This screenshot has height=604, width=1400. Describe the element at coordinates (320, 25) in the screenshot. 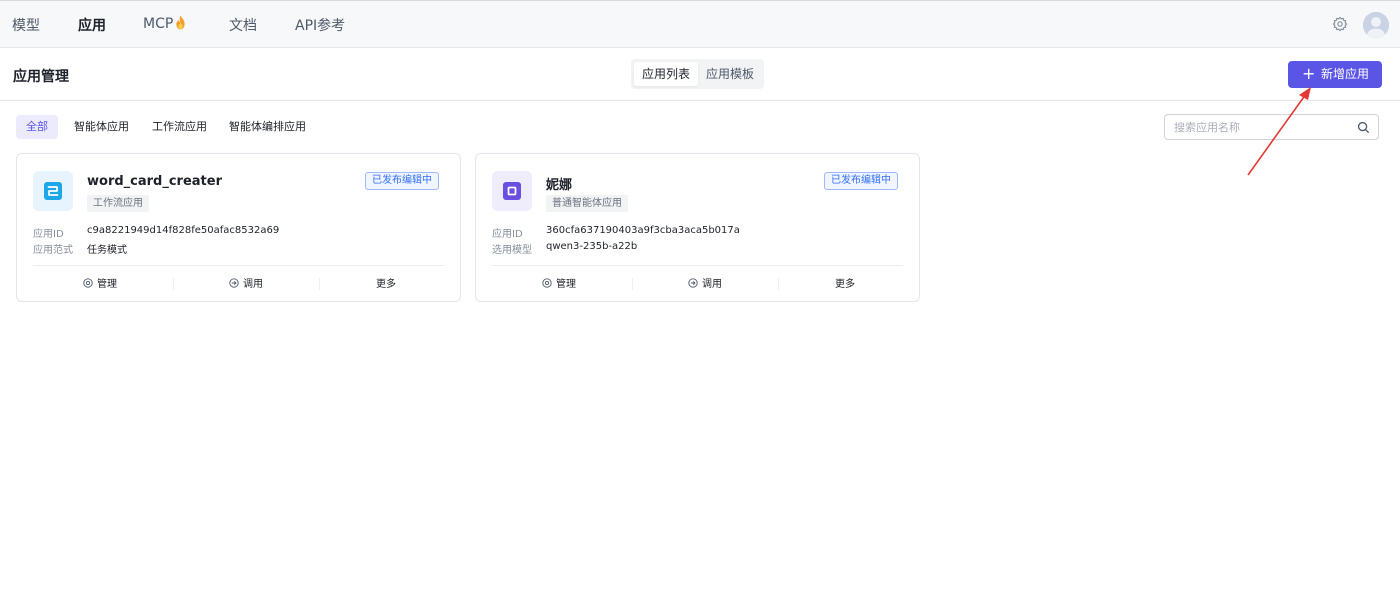

I see `nav-item-api-reference: API参考` at that location.